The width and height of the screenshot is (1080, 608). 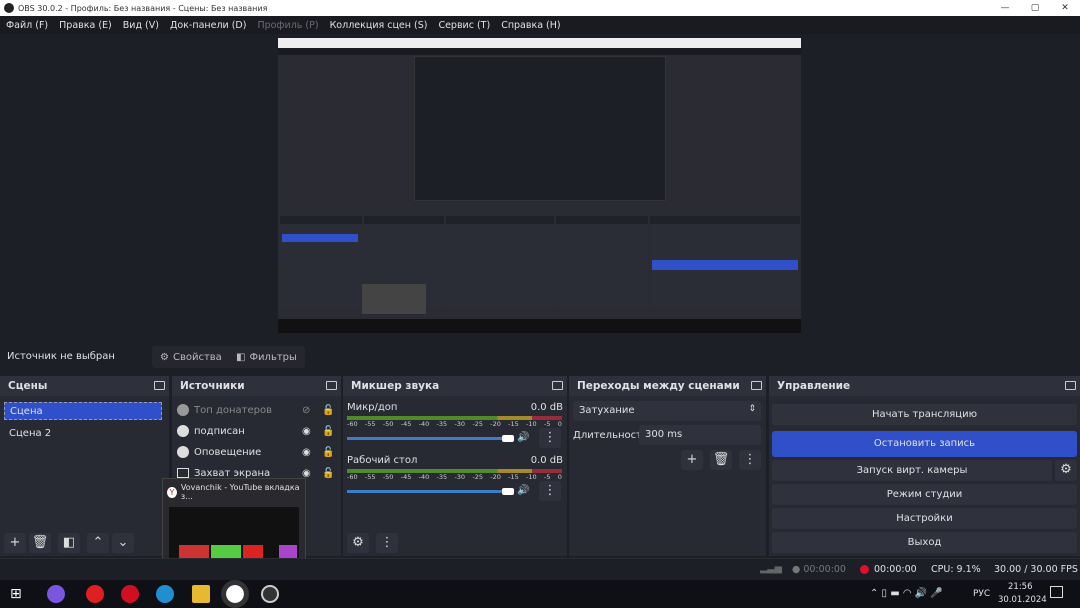 I want to click on channel-name: Рабочий стол, so click(x=382, y=460).